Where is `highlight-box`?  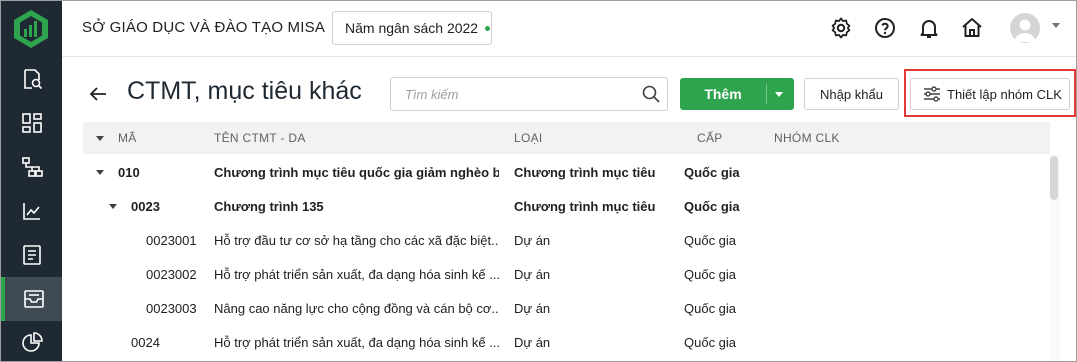
highlight-box is located at coordinates (990, 93).